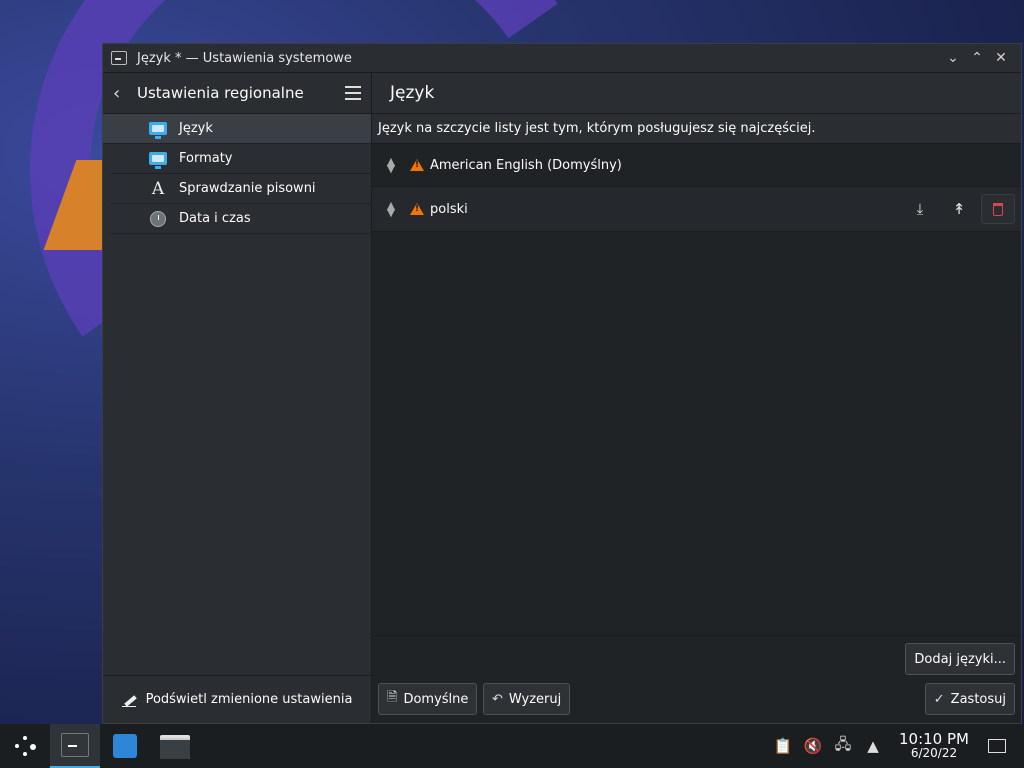  I want to click on store-bag-icon, so click(125, 746).